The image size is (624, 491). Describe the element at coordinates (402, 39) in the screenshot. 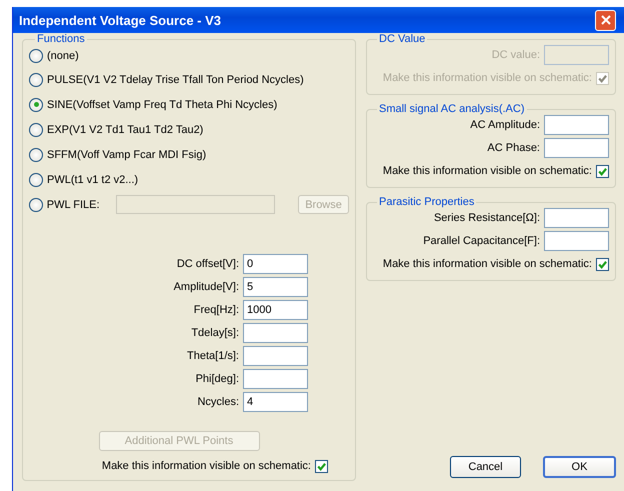

I see `group-title: DC Value` at that location.